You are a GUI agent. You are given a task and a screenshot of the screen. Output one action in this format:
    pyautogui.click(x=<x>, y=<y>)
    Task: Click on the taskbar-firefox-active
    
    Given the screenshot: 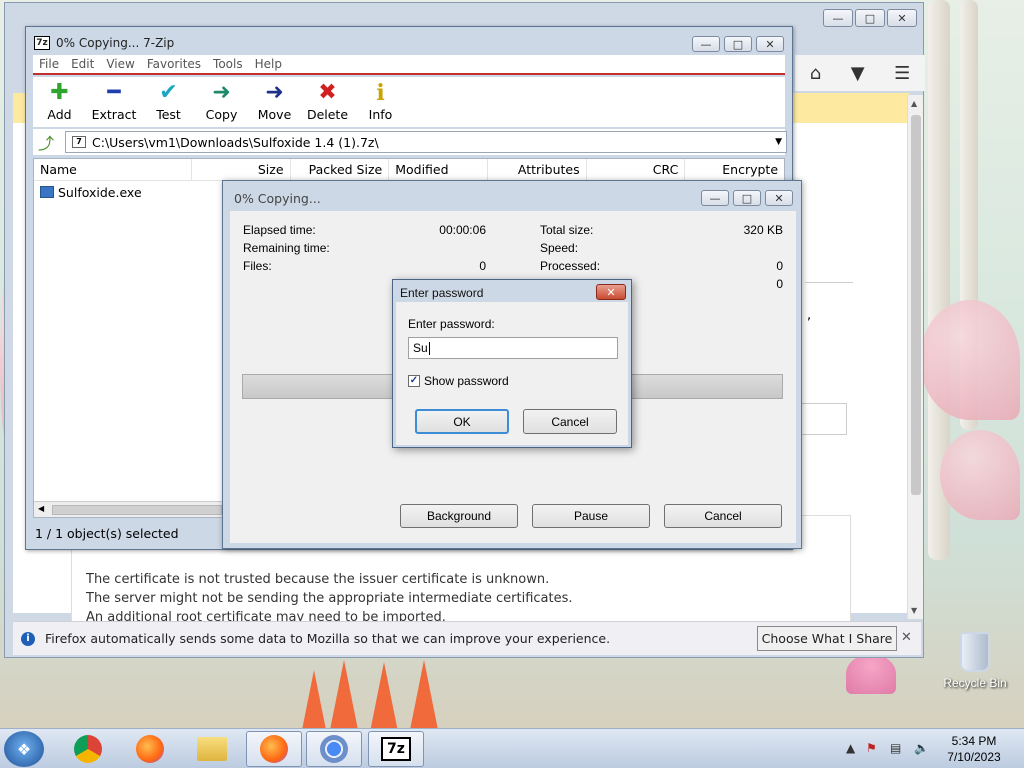 What is the action you would take?
    pyautogui.click(x=274, y=749)
    